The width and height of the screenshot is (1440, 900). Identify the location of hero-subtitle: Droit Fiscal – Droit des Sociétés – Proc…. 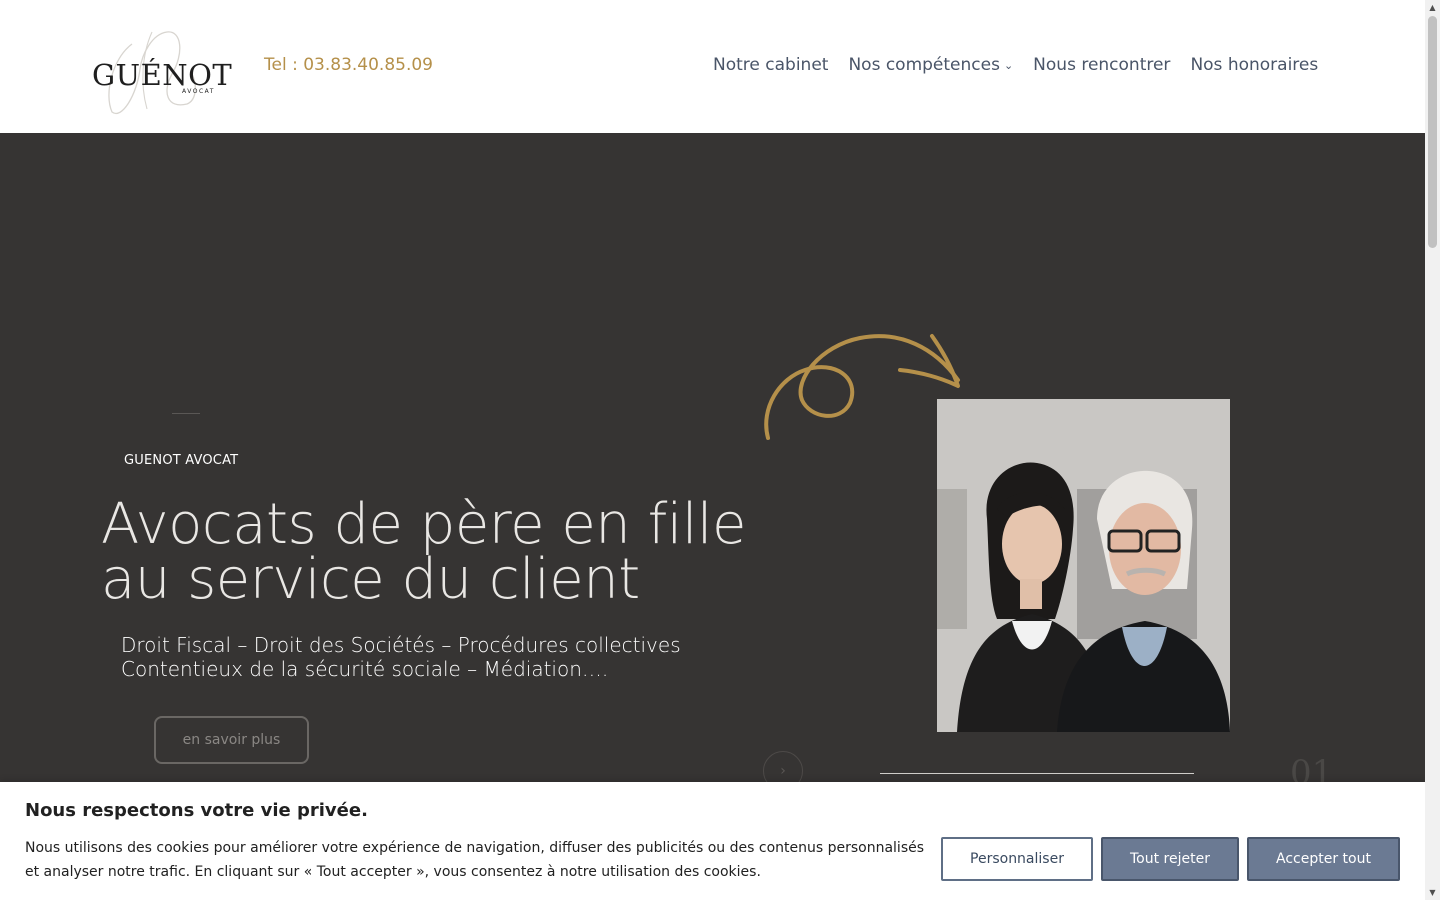
(401, 657).